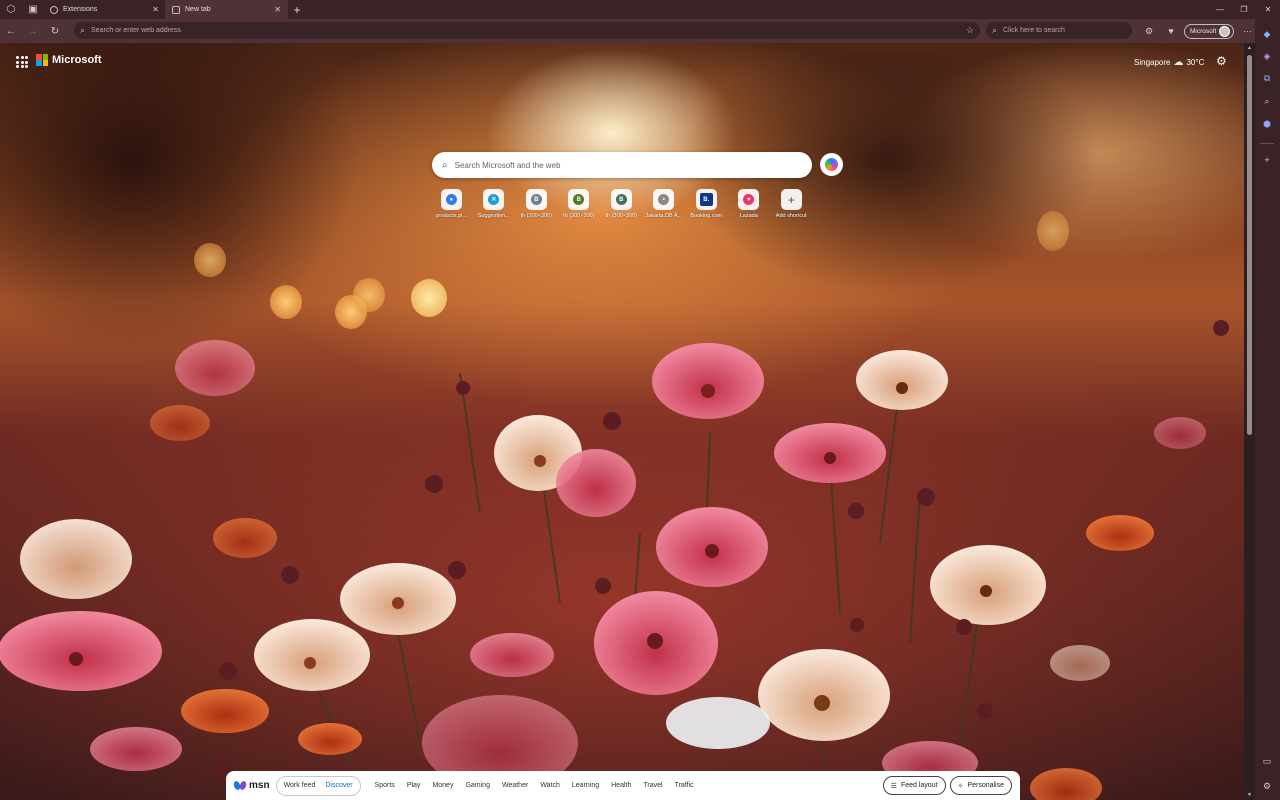  I want to click on tools-icon: ⬢, so click(1267, 124).